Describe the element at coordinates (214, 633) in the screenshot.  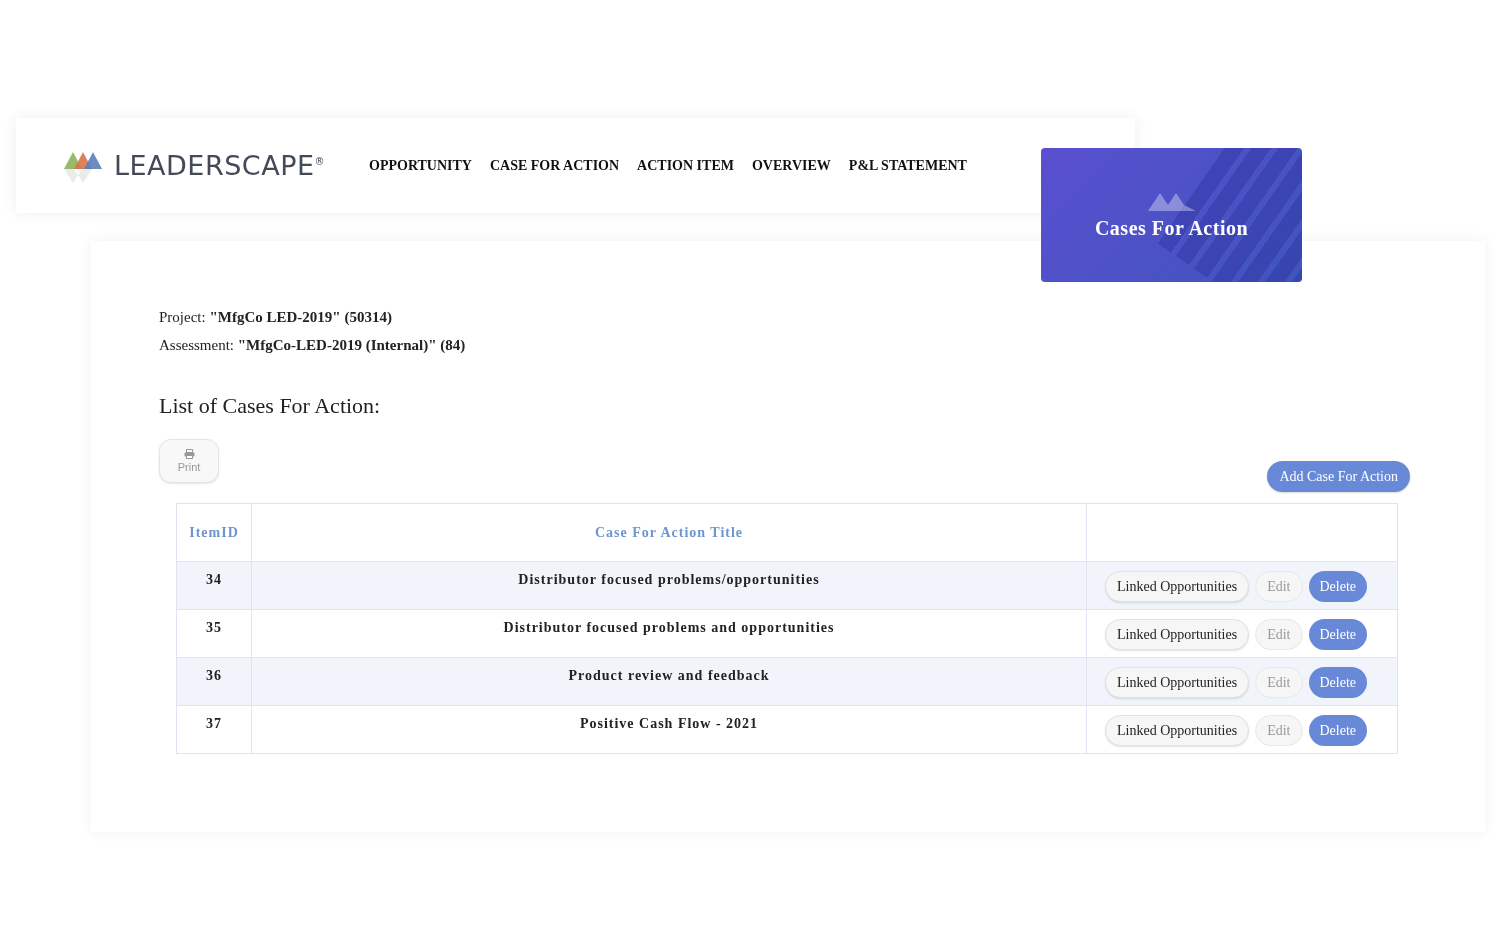
I see `table-cell: 35` at that location.